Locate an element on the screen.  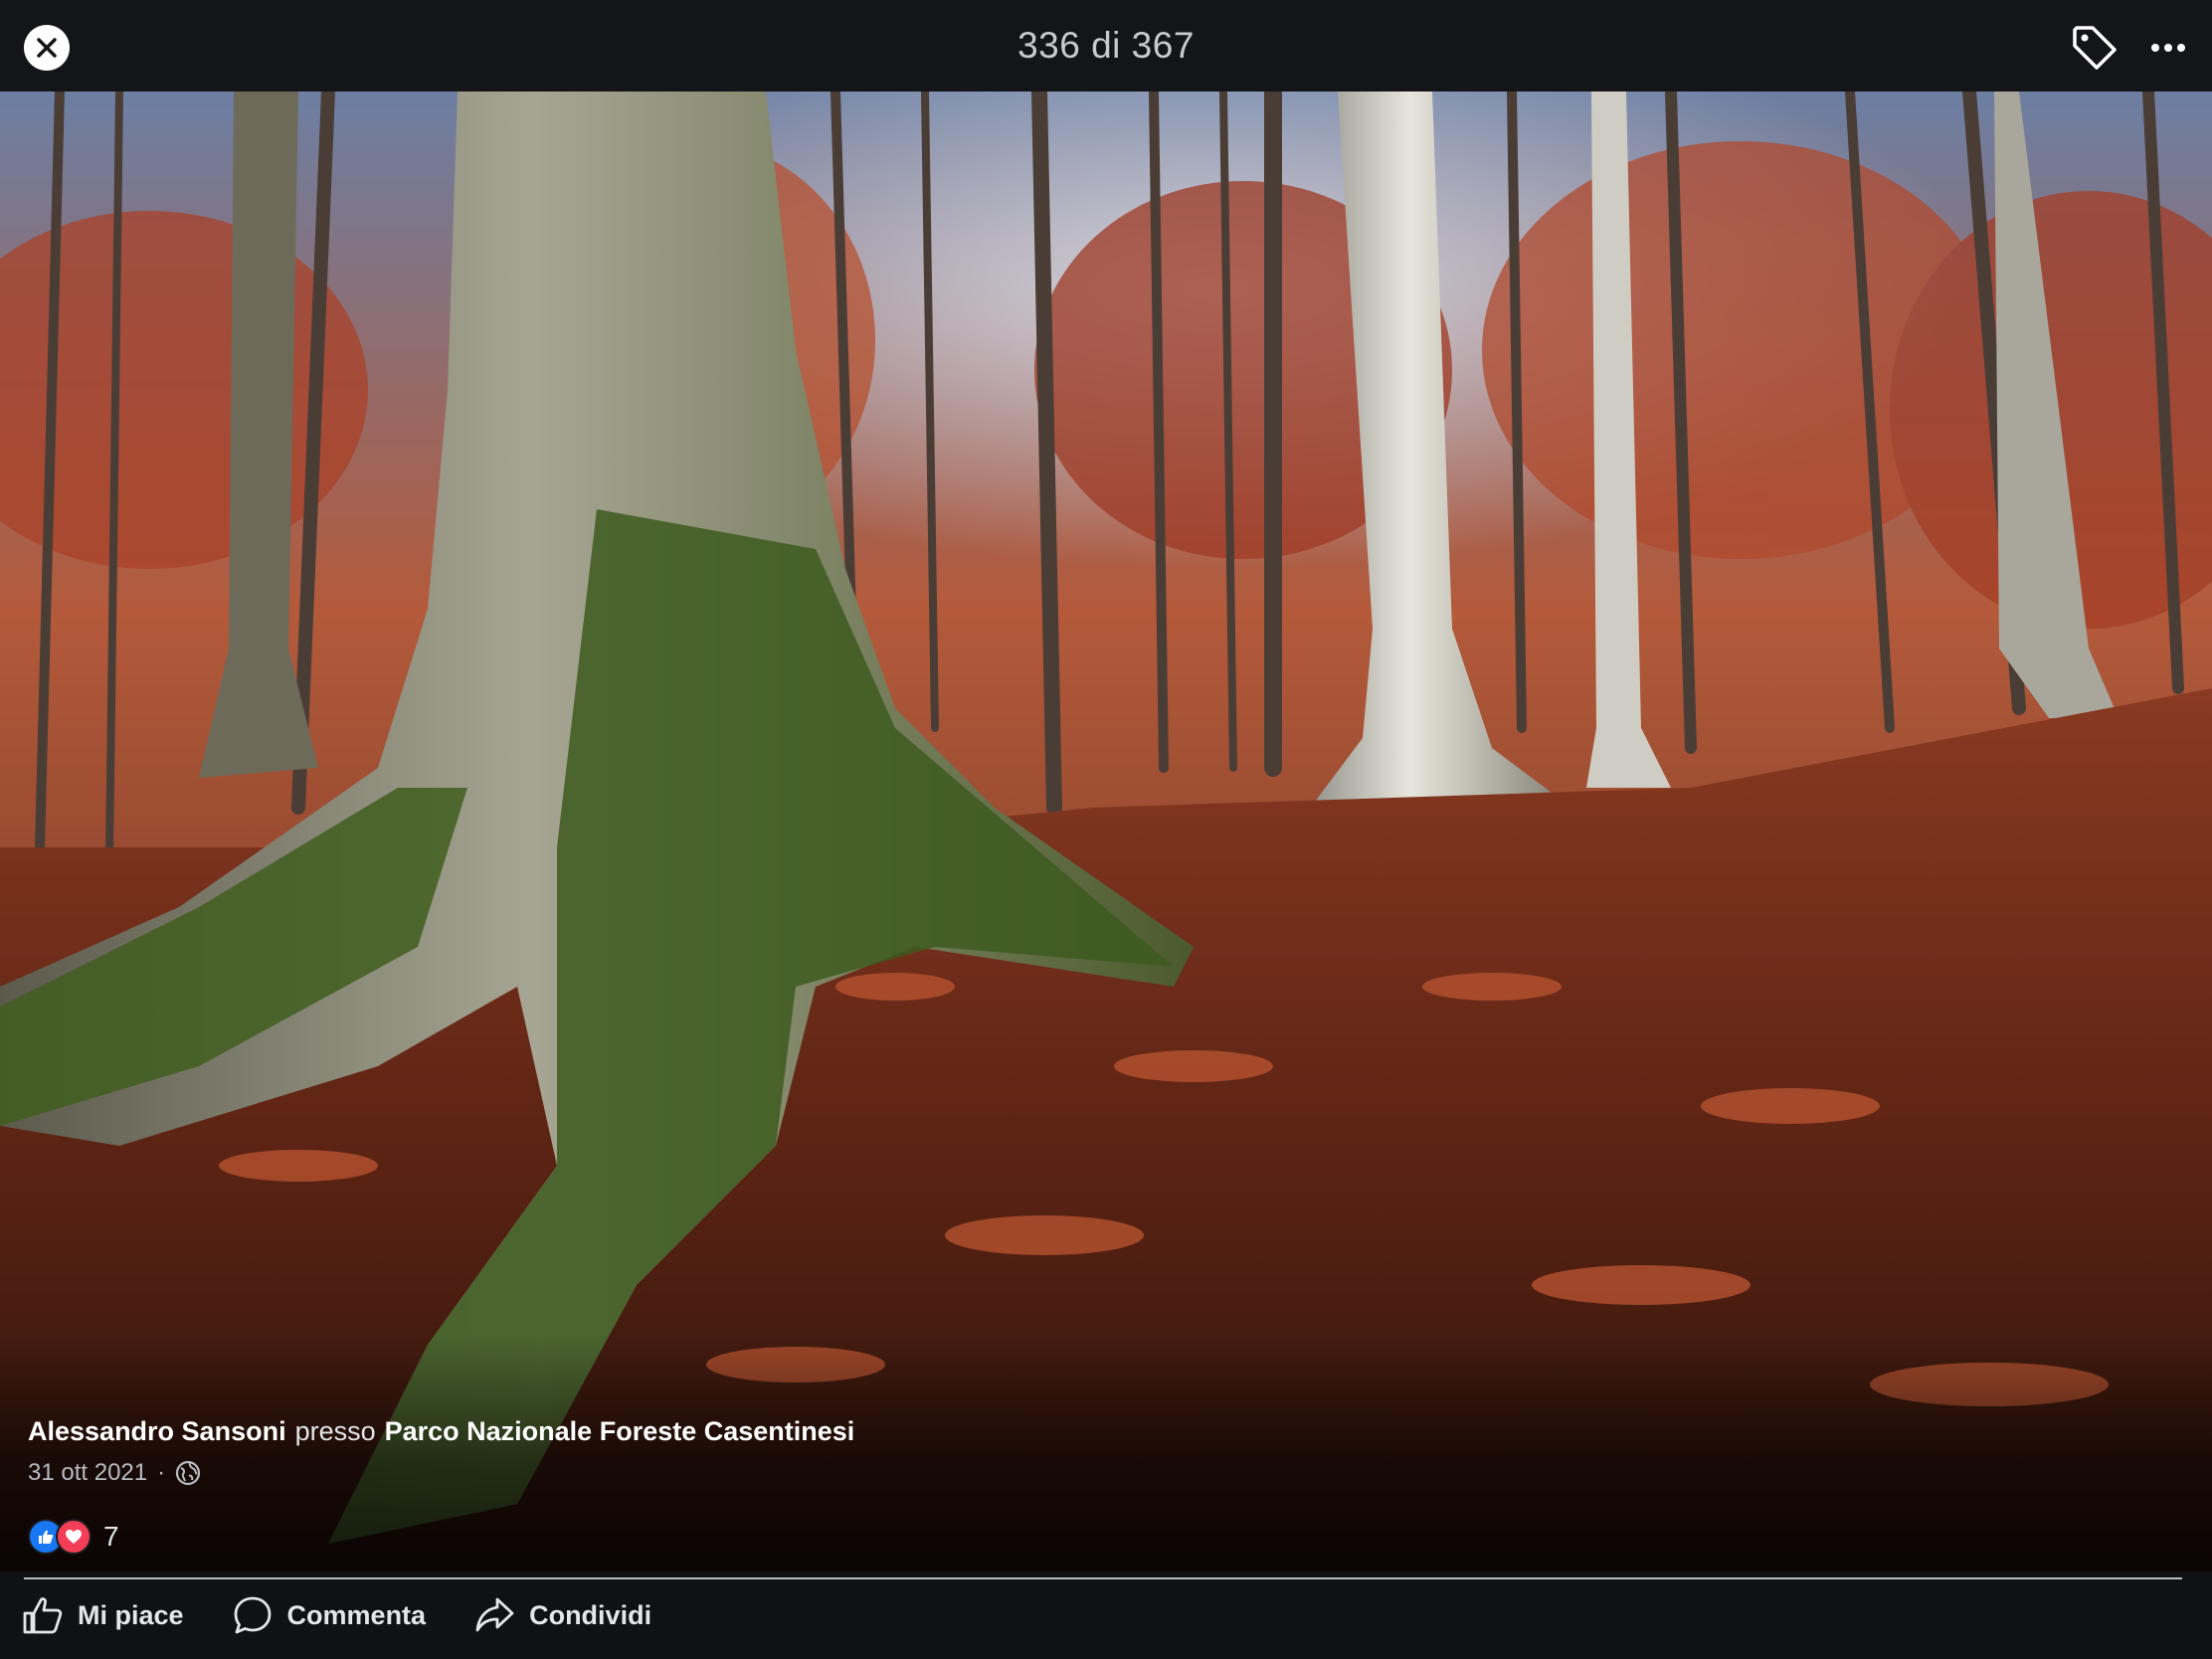
share-button: Condividi is located at coordinates (562, 1615).